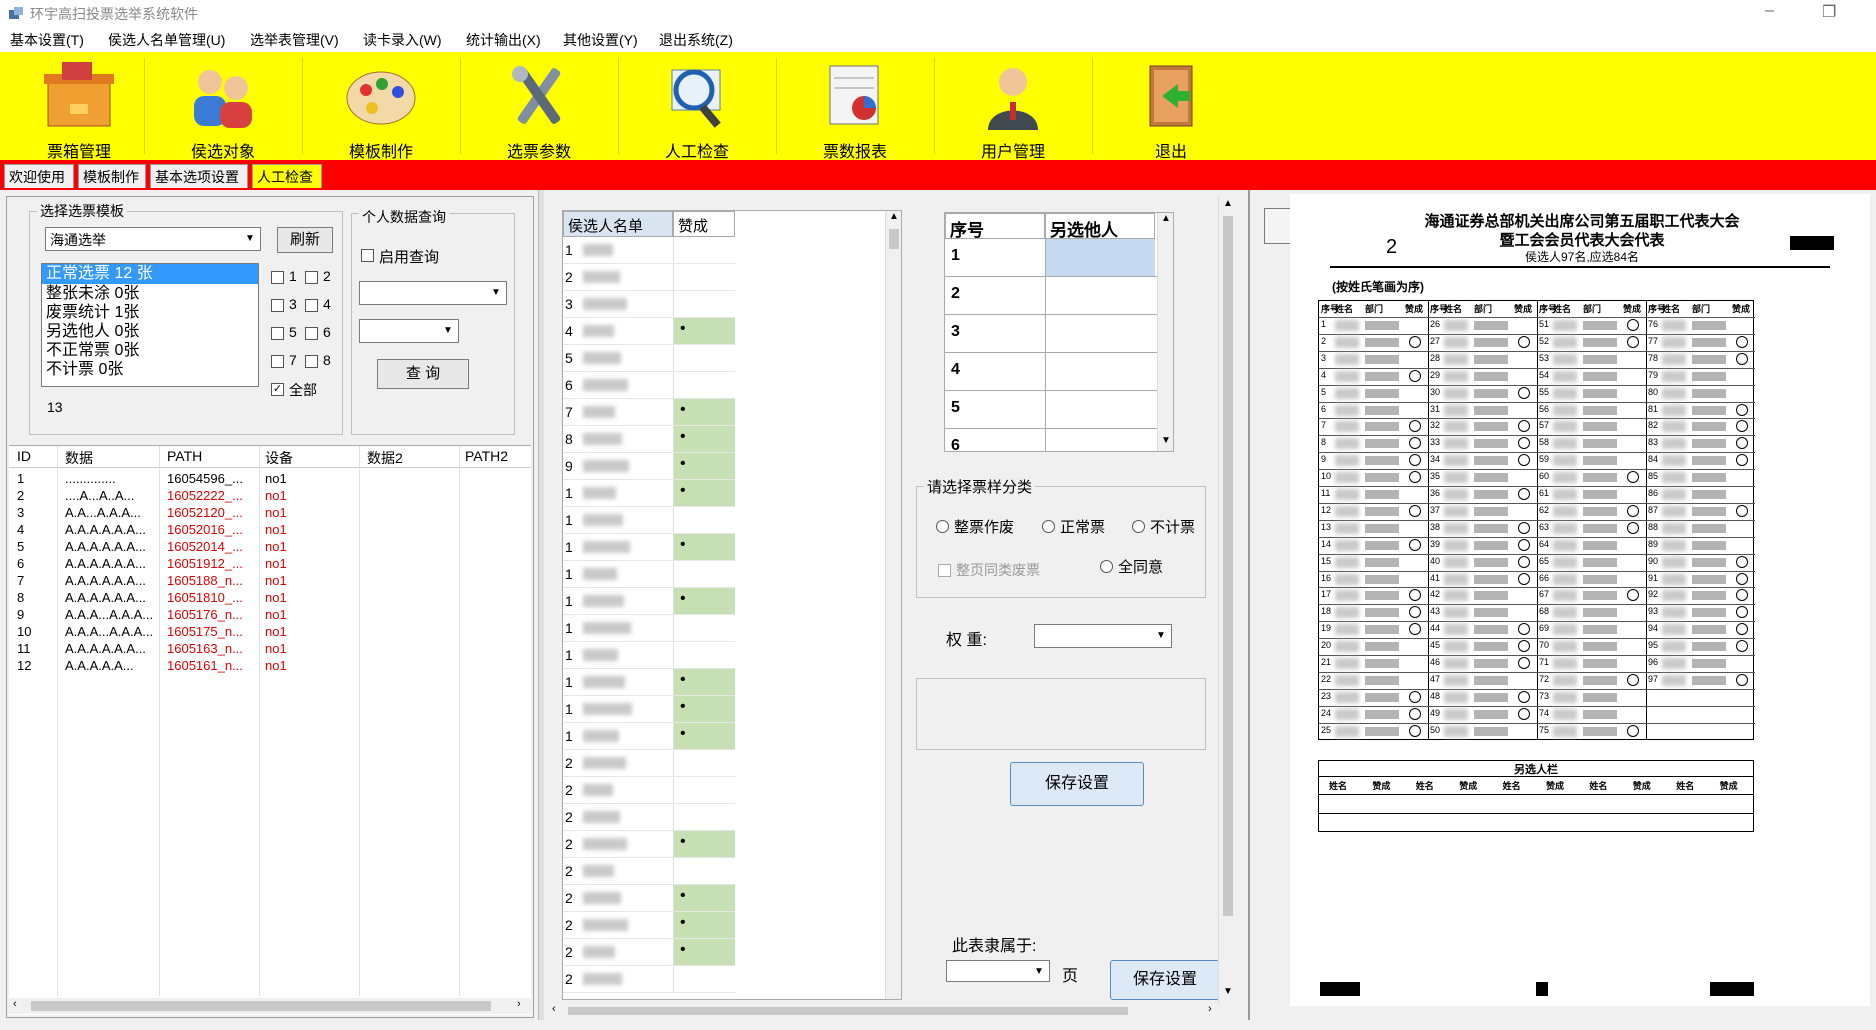 The image size is (1876, 1030). What do you see at coordinates (649, 412) in the screenshot?
I see `candidate-row: 7 •` at bounding box center [649, 412].